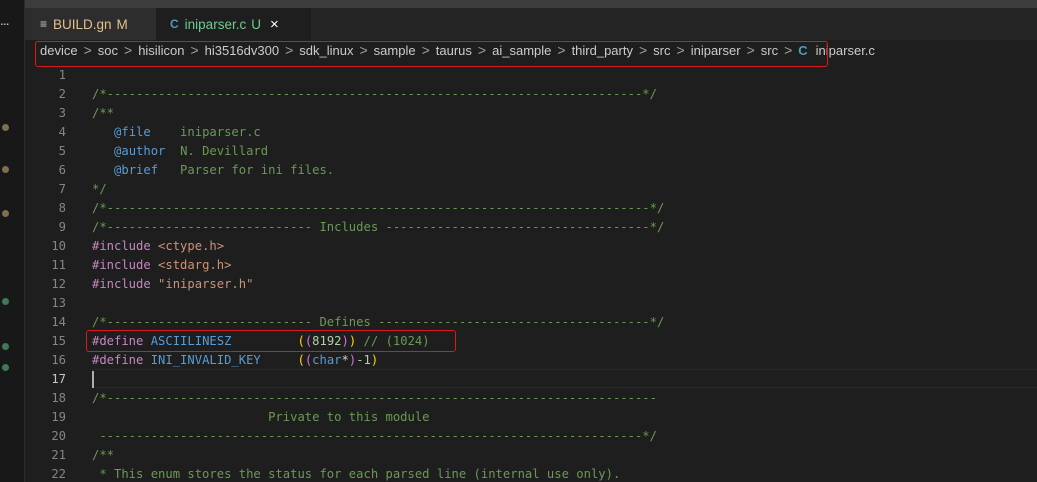 This screenshot has height=482, width=1037. What do you see at coordinates (531, 284) in the screenshot?
I see `code-line: 12 #include "iniparser.h"` at bounding box center [531, 284].